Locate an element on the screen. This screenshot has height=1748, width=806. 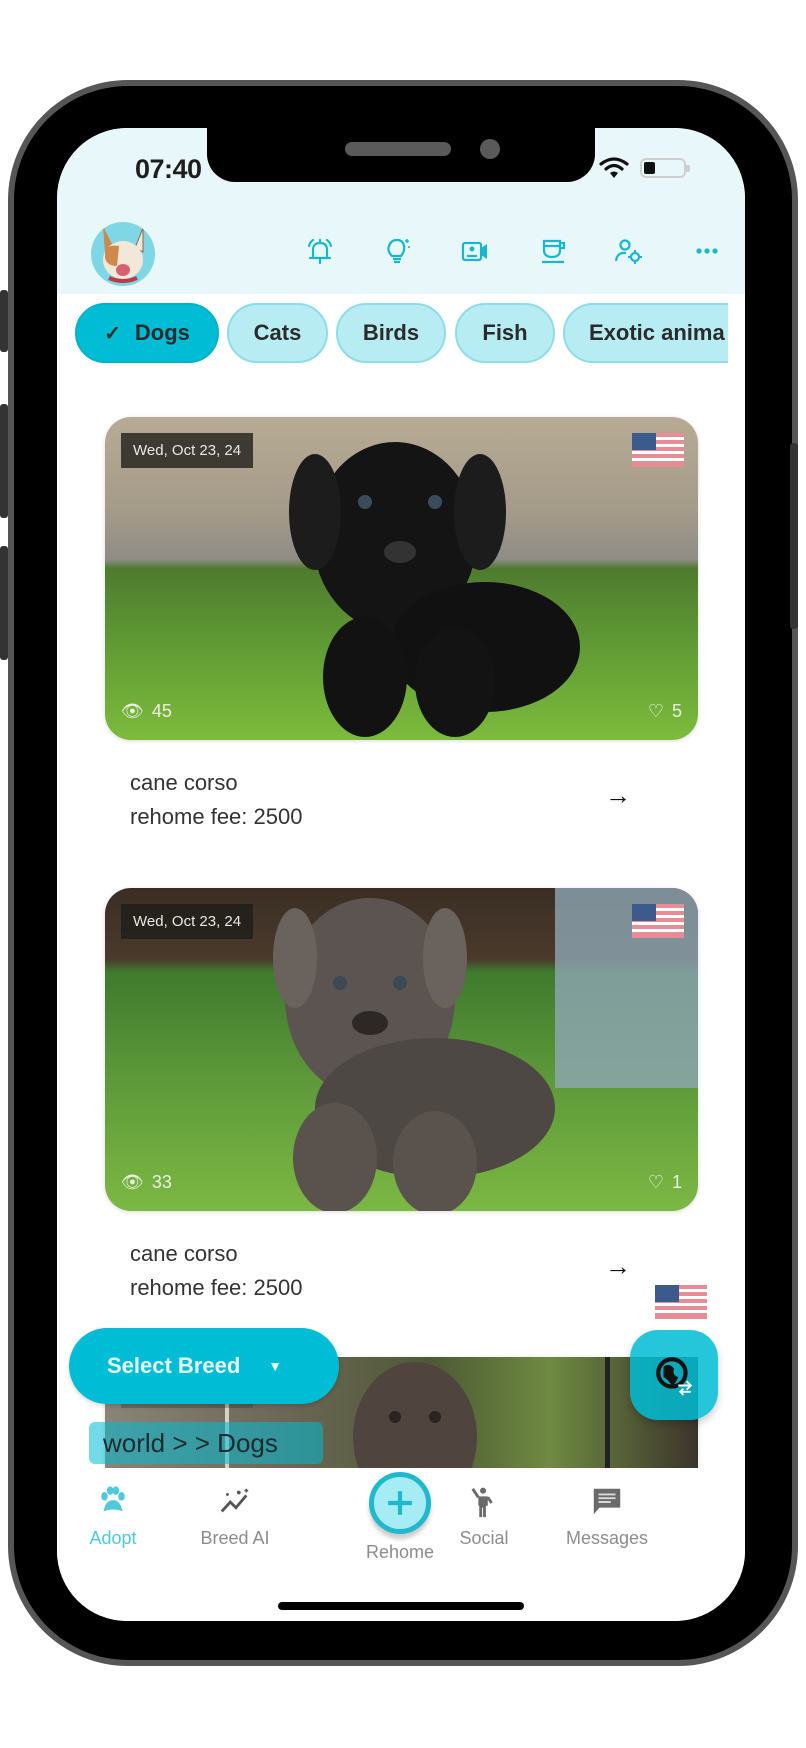
cup-icon is located at coordinates (554, 251).